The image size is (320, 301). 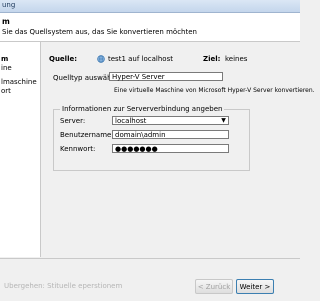 I want to click on ziel-label: Ziel:, so click(x=212, y=59).